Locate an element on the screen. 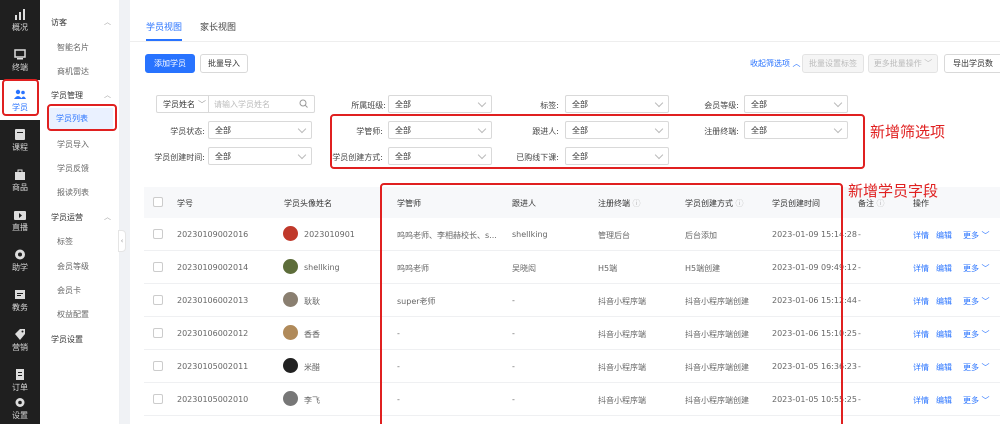 This screenshot has height=424, width=1000. add-student-button: 添加学员 is located at coordinates (170, 63).